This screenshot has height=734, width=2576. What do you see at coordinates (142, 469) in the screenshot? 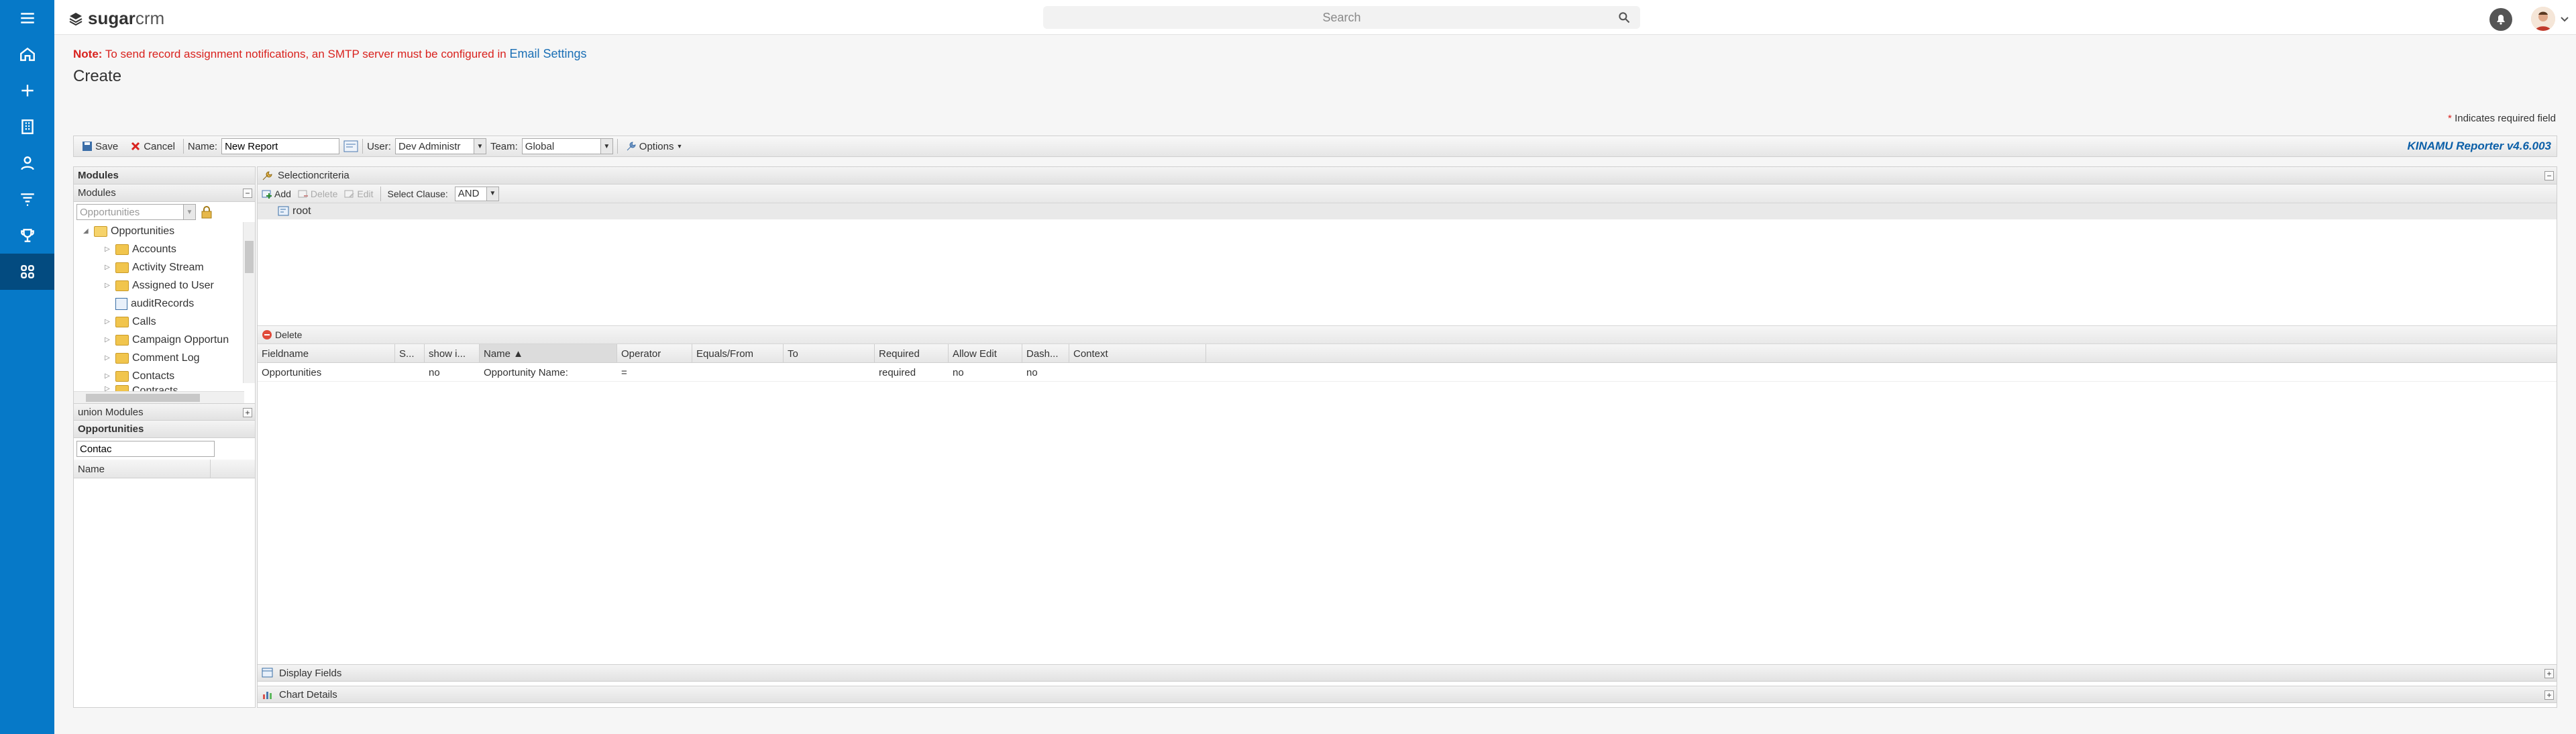
I see `name-column-header: Name` at bounding box center [142, 469].